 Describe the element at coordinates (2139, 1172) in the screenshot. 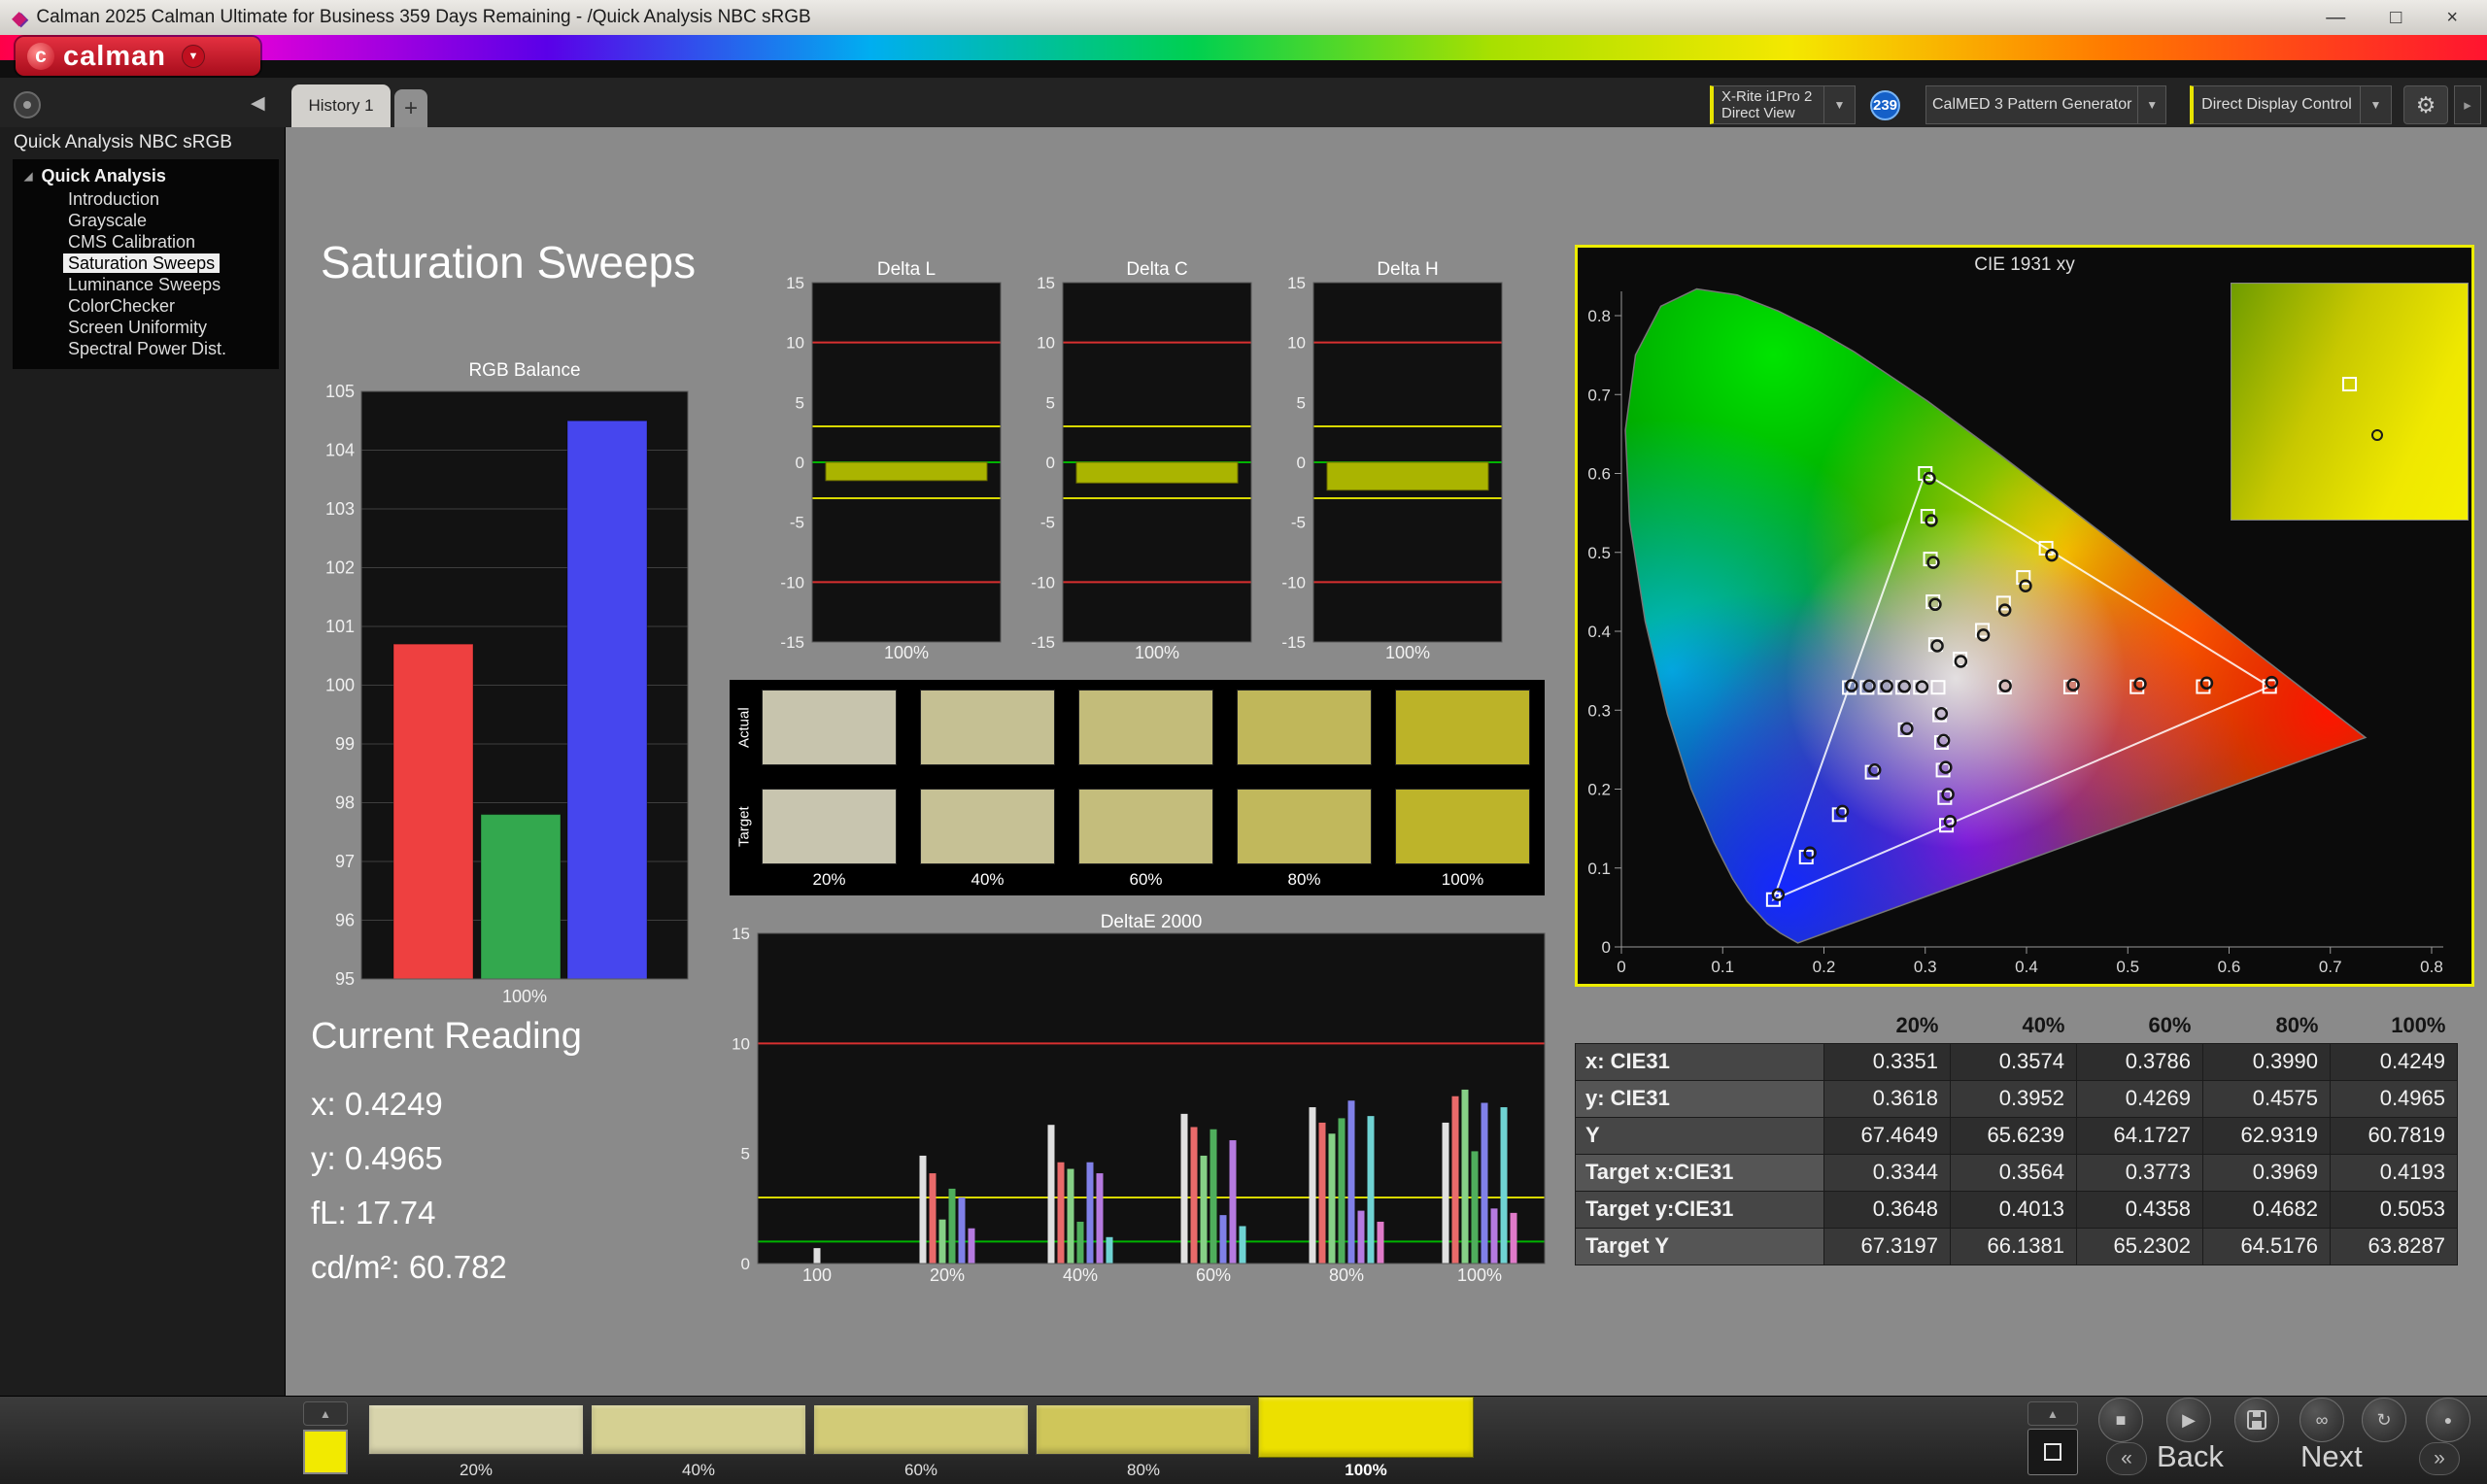

I see `value-cell: 0.3773` at that location.